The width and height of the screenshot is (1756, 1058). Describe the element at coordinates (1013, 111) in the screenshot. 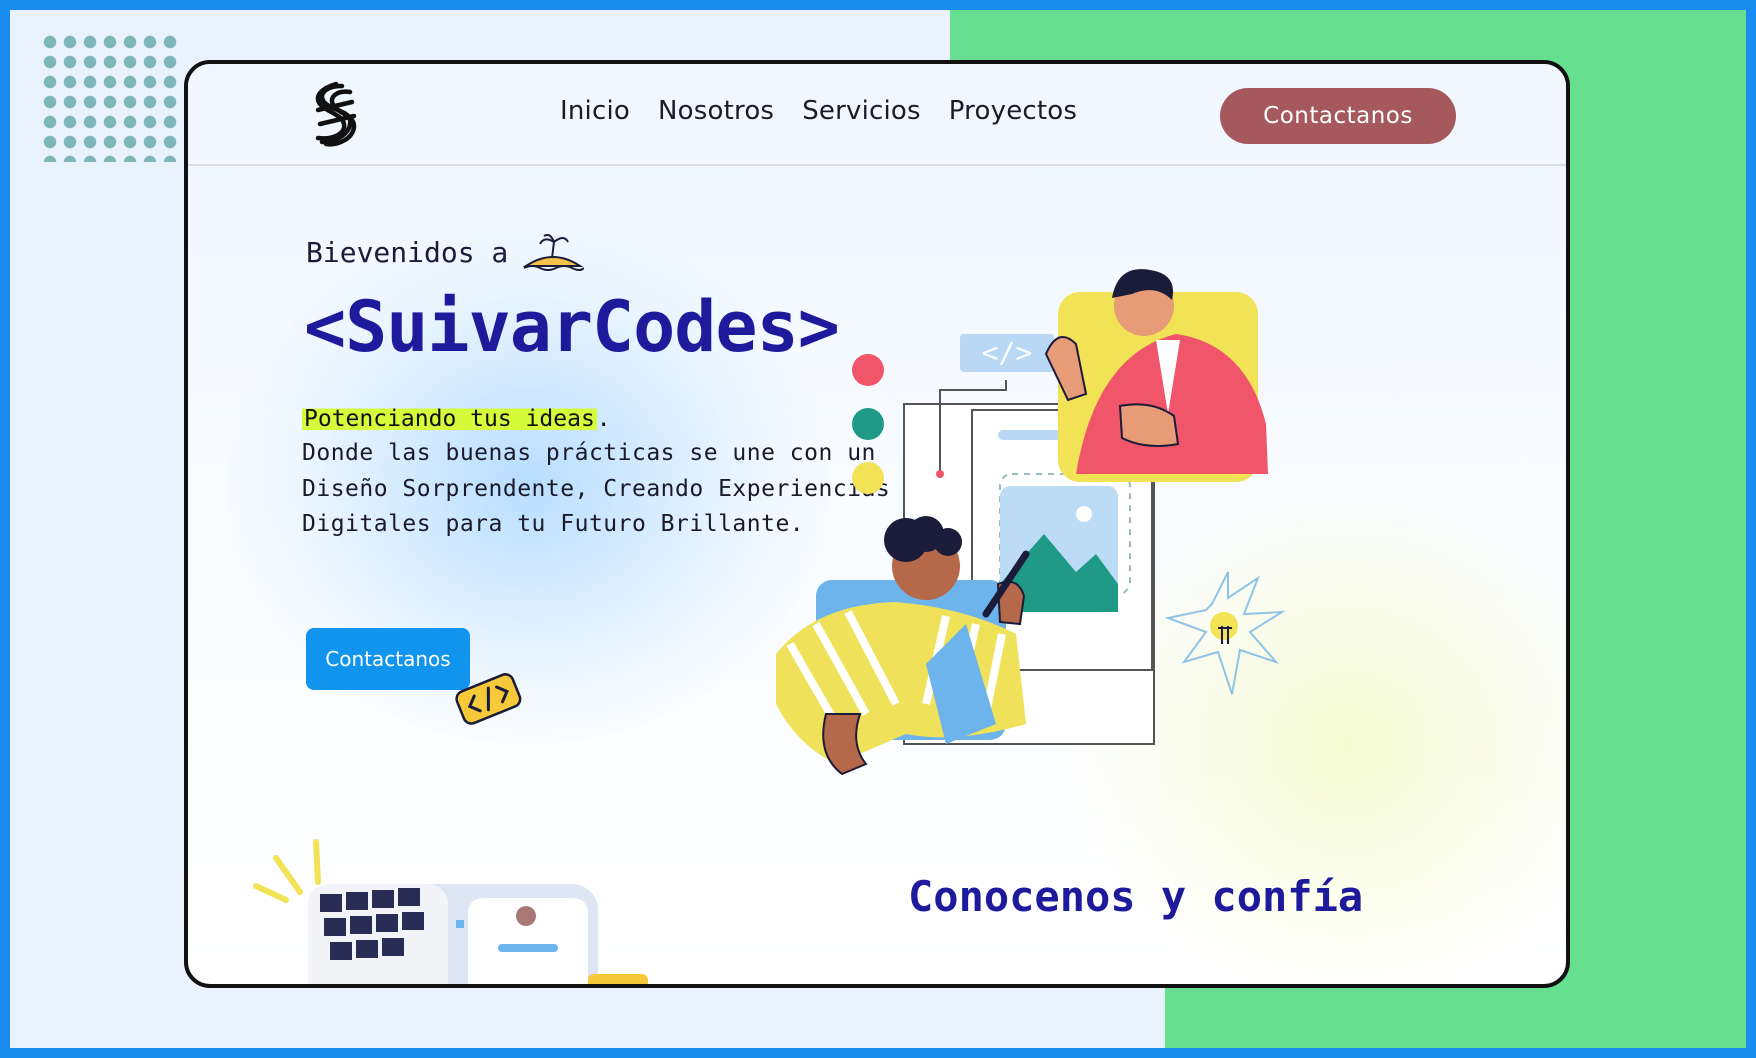

I see `nav-link-proyectos: Proyectos` at that location.